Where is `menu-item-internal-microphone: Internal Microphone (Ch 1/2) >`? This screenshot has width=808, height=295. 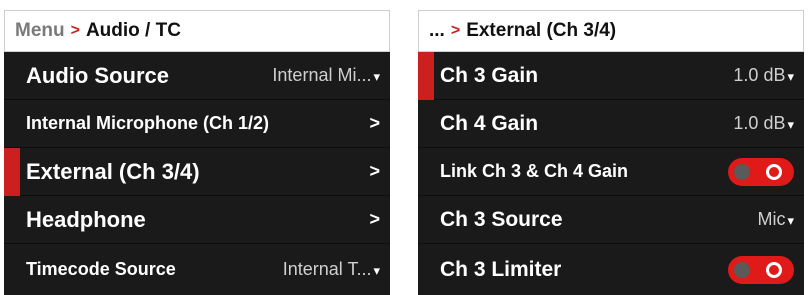 menu-item-internal-microphone: Internal Microphone (Ch 1/2) > is located at coordinates (197, 124).